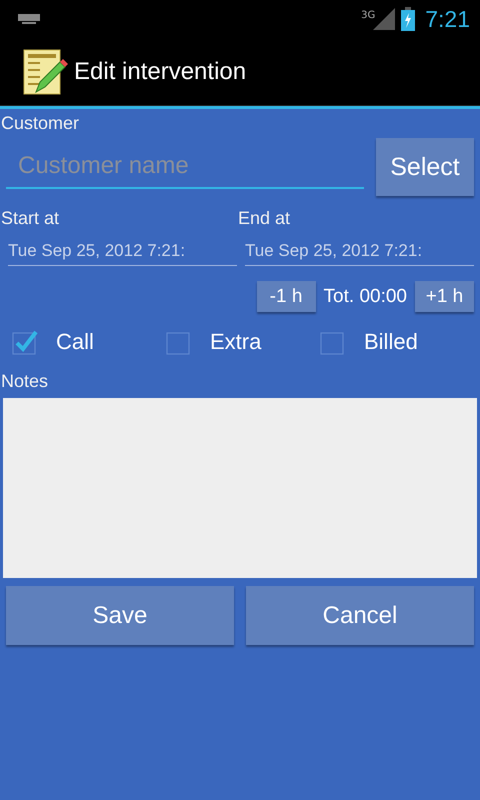  I want to click on customer-label: Customer, so click(40, 123).